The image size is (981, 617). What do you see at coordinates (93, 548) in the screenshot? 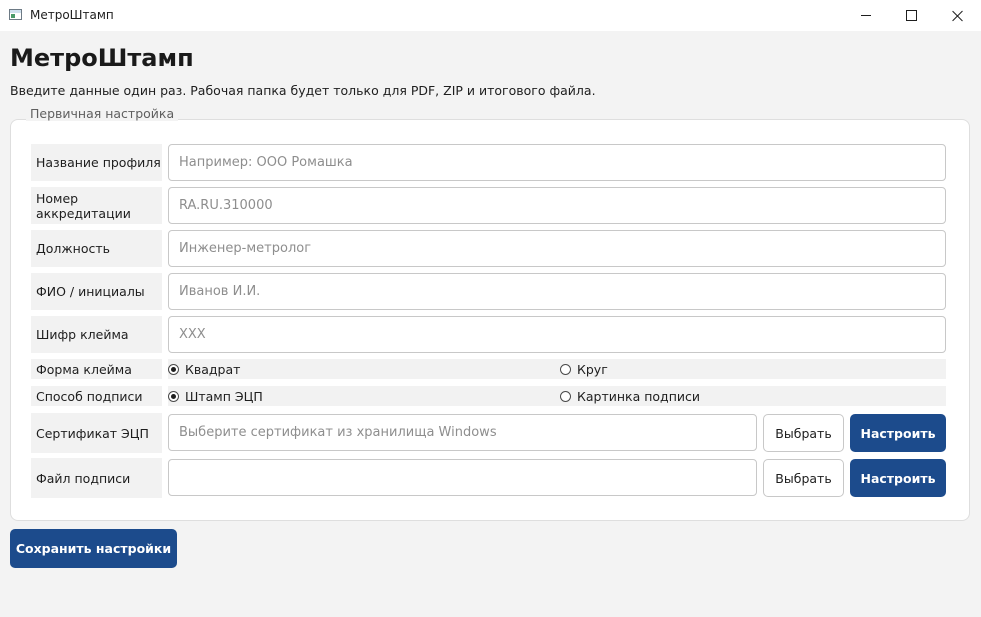
I see `save-settings-button: Сохранить настройки` at bounding box center [93, 548].